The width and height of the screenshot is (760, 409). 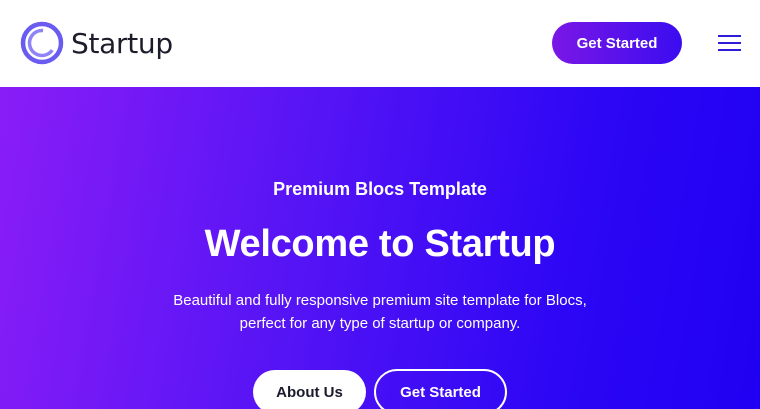 What do you see at coordinates (380, 189) in the screenshot?
I see `hero-eyebrow: Premium Blocs Template` at bounding box center [380, 189].